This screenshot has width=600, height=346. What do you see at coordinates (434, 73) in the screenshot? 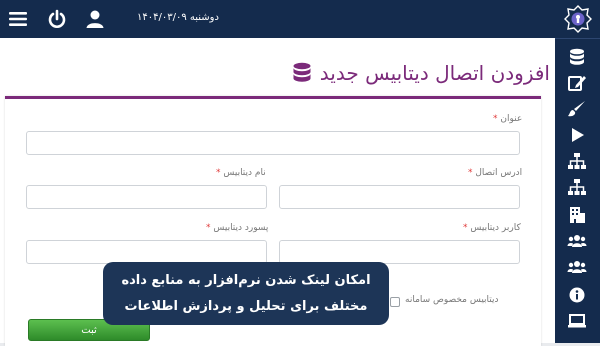
I see `page-title: افزودن اتصال دیتابیس جدید` at bounding box center [434, 73].